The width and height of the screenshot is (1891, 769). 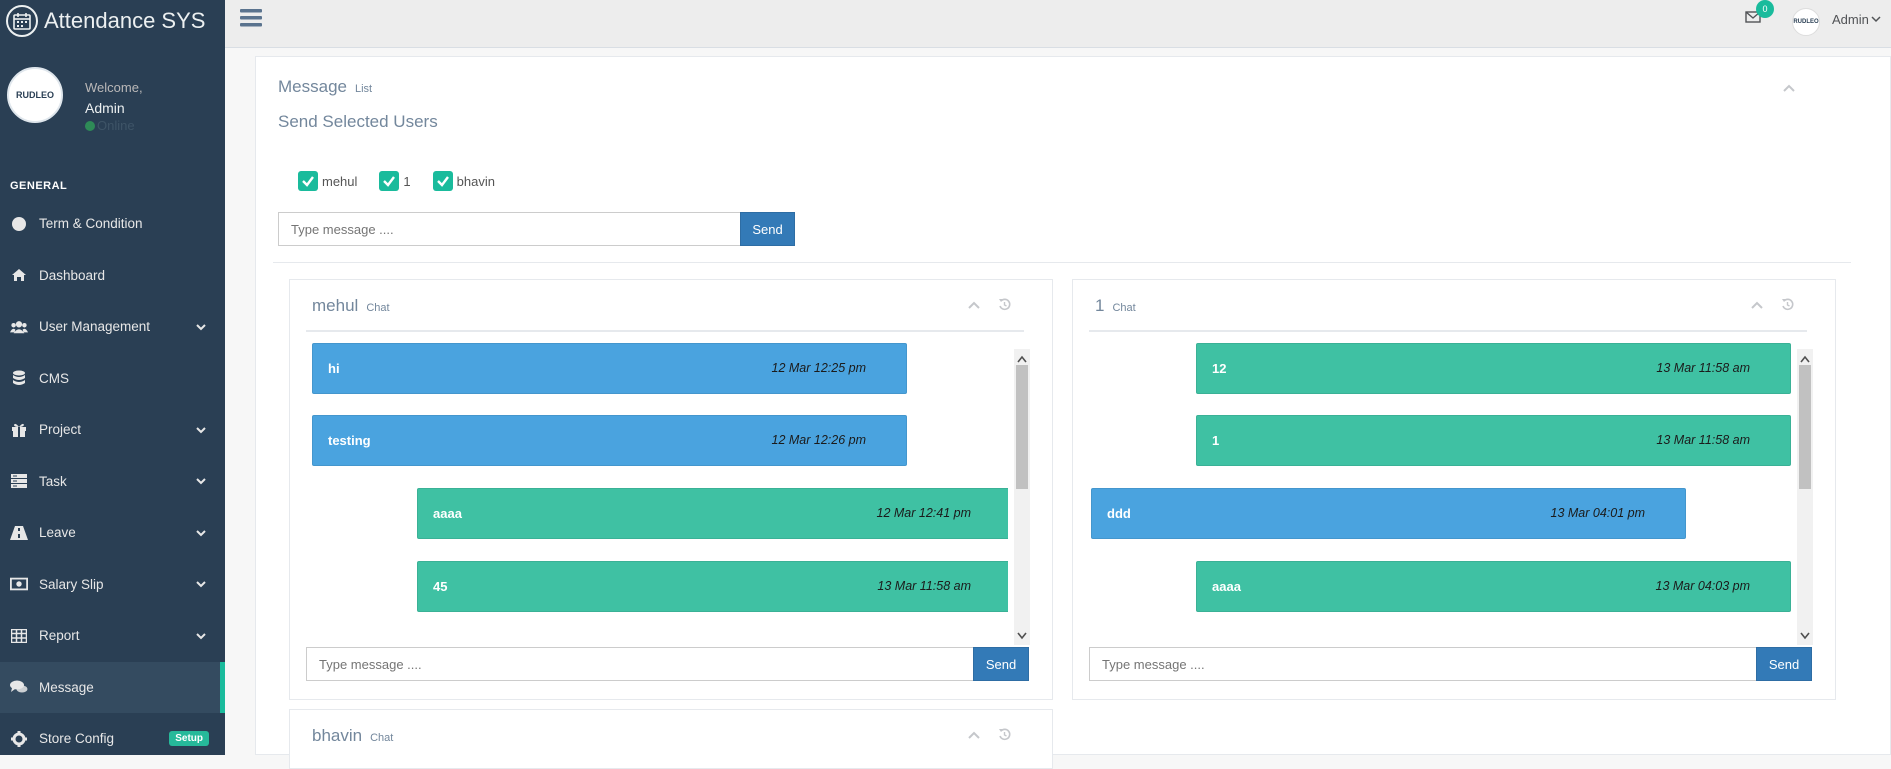 What do you see at coordinates (112, 92) in the screenshot?
I see `profile: RUDLEO Welcome, Admin Online` at bounding box center [112, 92].